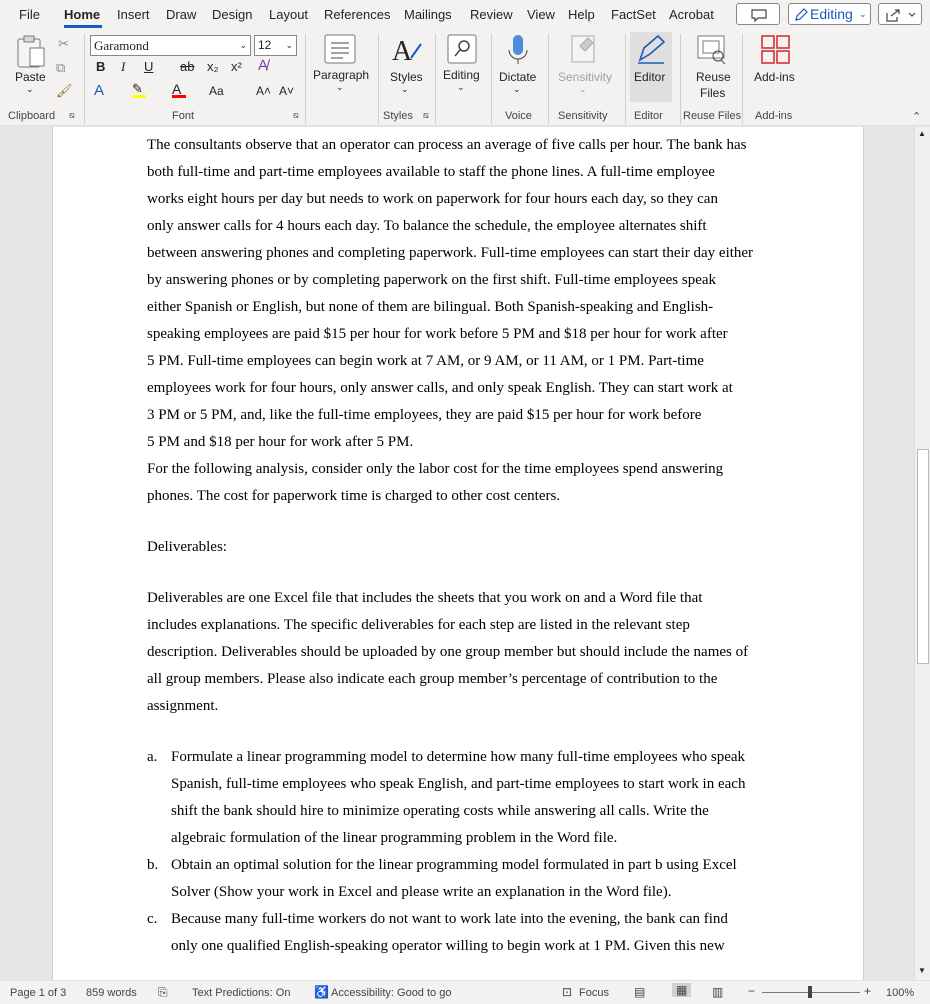  What do you see at coordinates (82, 14) in the screenshot?
I see `menu-home: Home` at bounding box center [82, 14].